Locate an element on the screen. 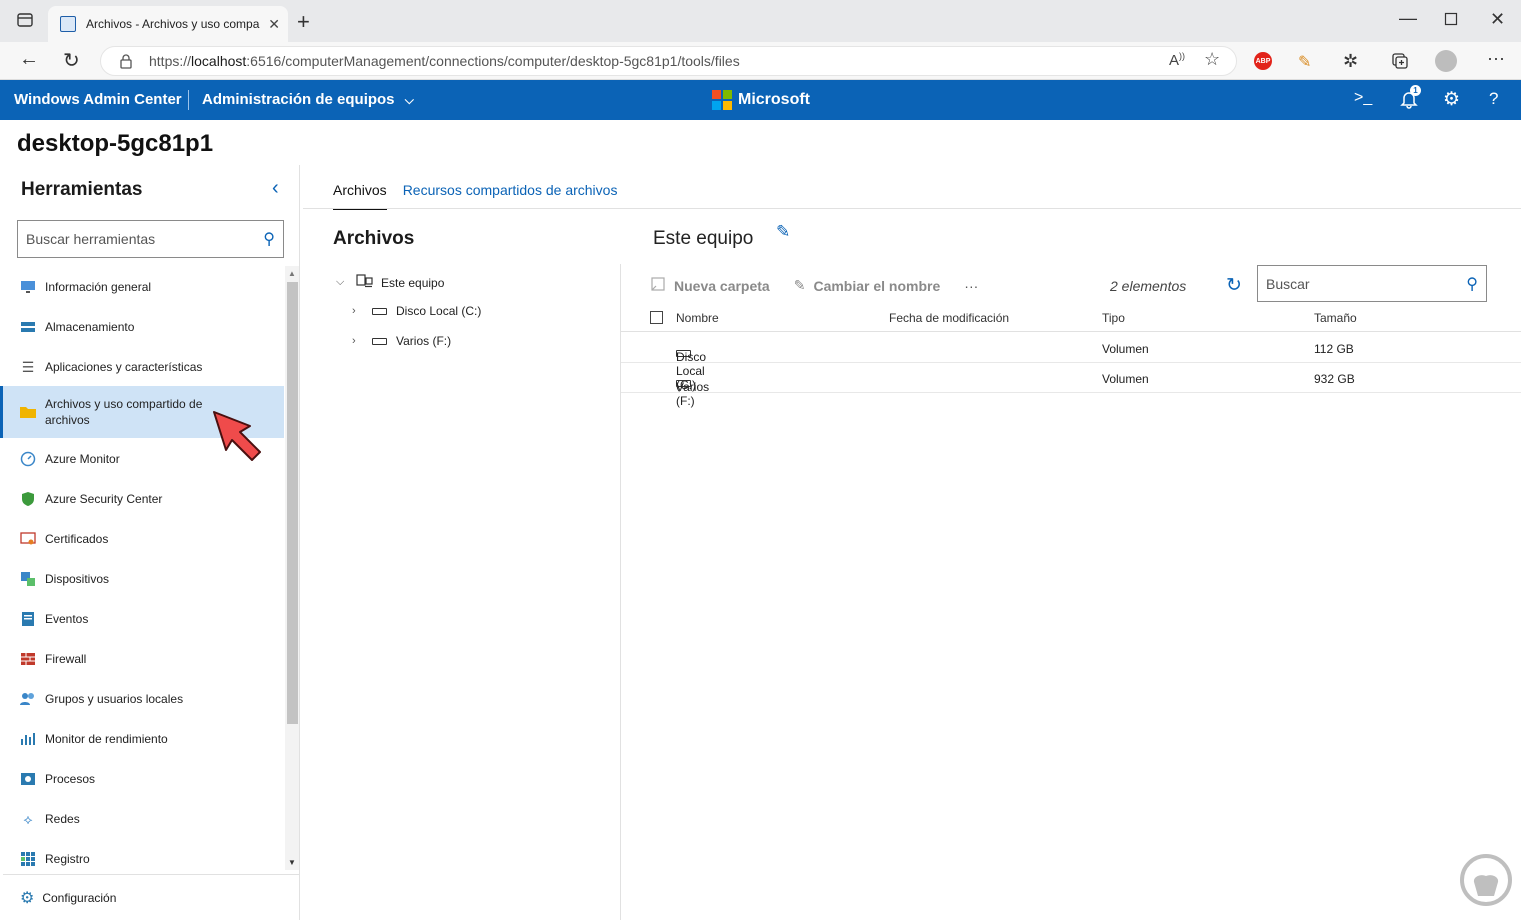 Image resolution: width=1521 pixels, height=920 pixels. tool-search-box: ⚲ is located at coordinates (150, 239).